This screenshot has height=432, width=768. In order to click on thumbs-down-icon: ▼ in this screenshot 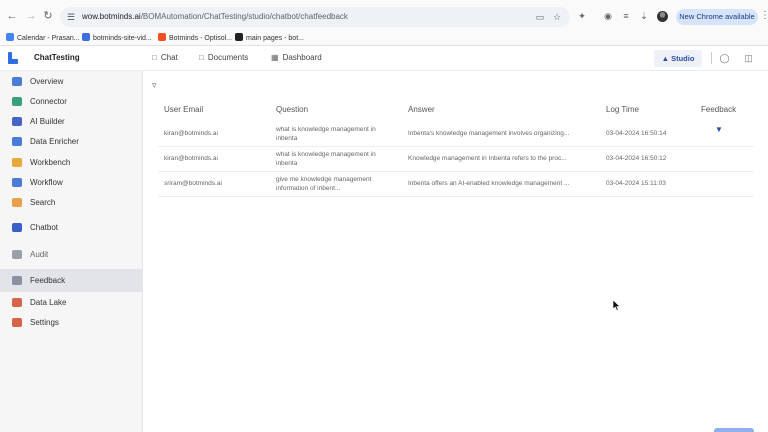, I will do `click(719, 129)`.